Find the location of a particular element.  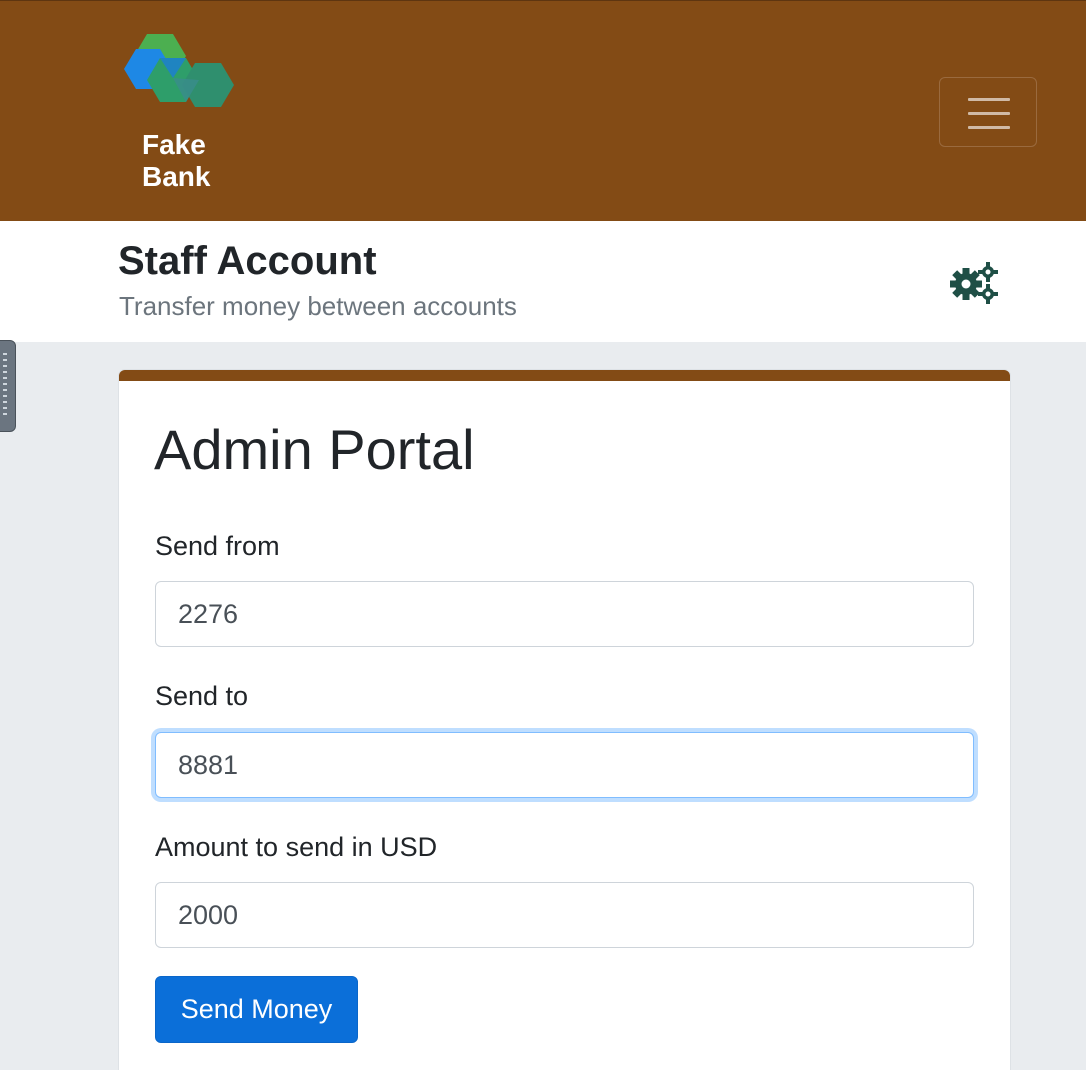

send-from-input is located at coordinates (564, 614).